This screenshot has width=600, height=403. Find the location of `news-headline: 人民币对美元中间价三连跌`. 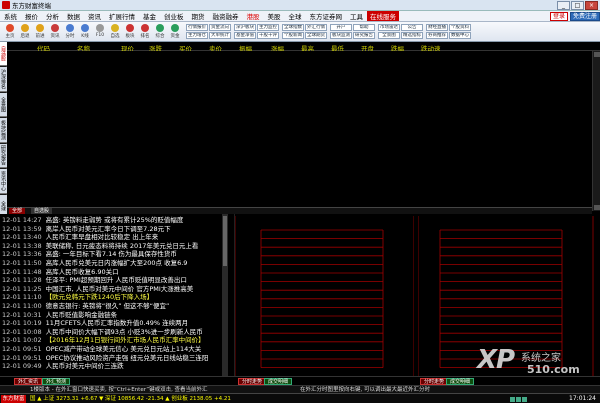

news-headline: 人民币对美元中间价三连跌 is located at coordinates (85, 366).